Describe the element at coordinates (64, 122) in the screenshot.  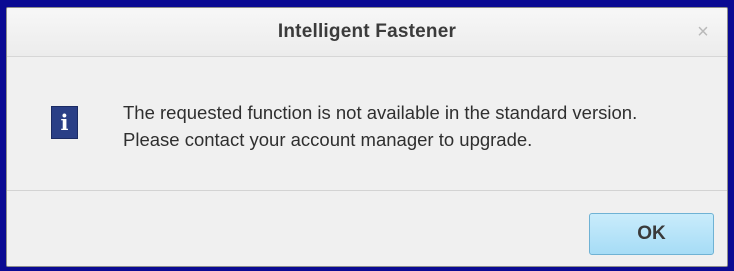
I see `info-icon: i` at that location.